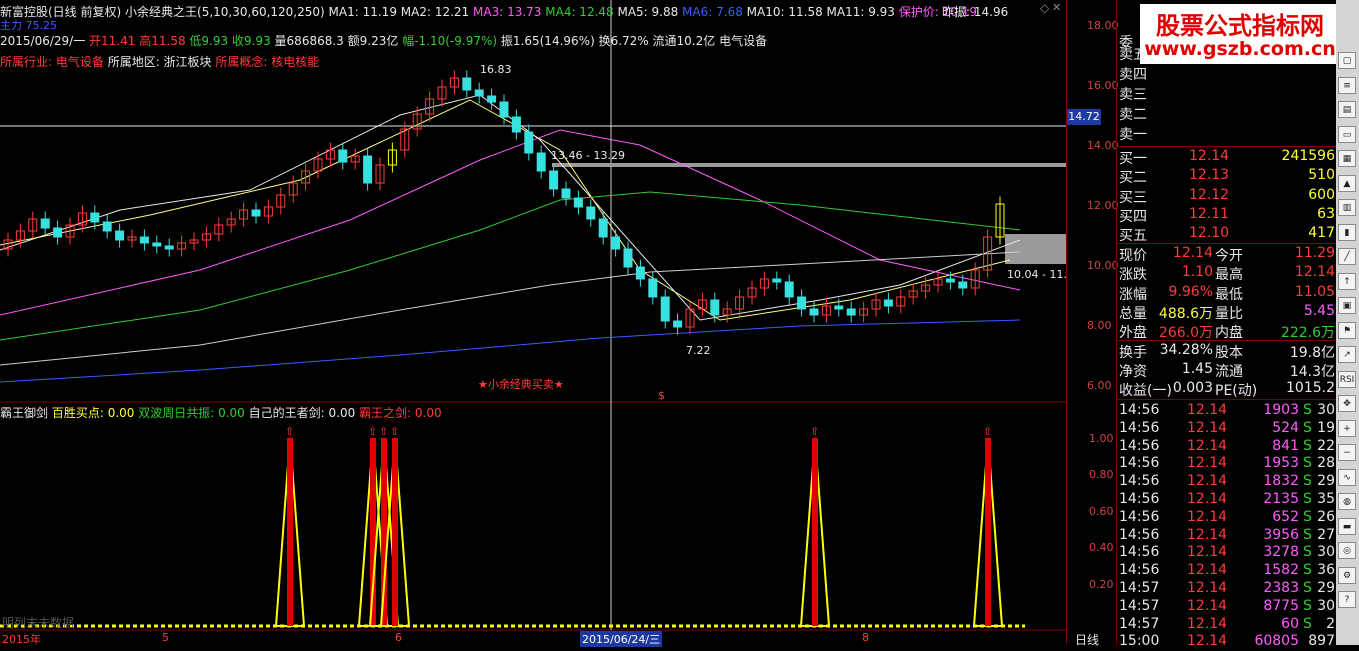  Describe the element at coordinates (1227, 464) in the screenshot. I see `tick-row: 14:56 12.14 1953 S 28` at that location.